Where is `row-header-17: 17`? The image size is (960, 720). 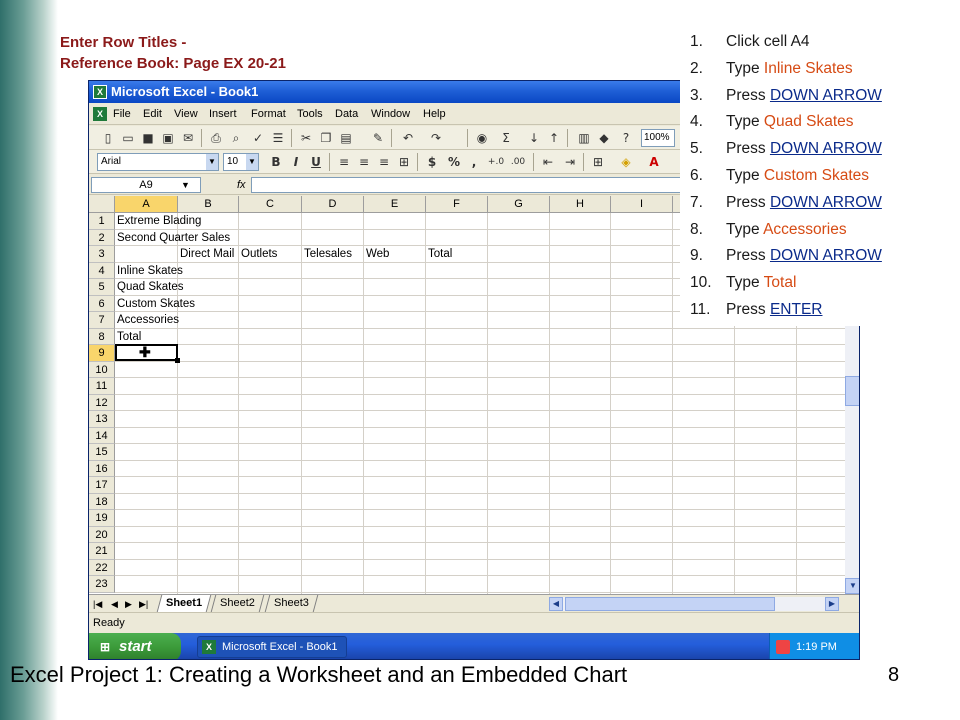
row-header-17: 17 is located at coordinates (102, 485).